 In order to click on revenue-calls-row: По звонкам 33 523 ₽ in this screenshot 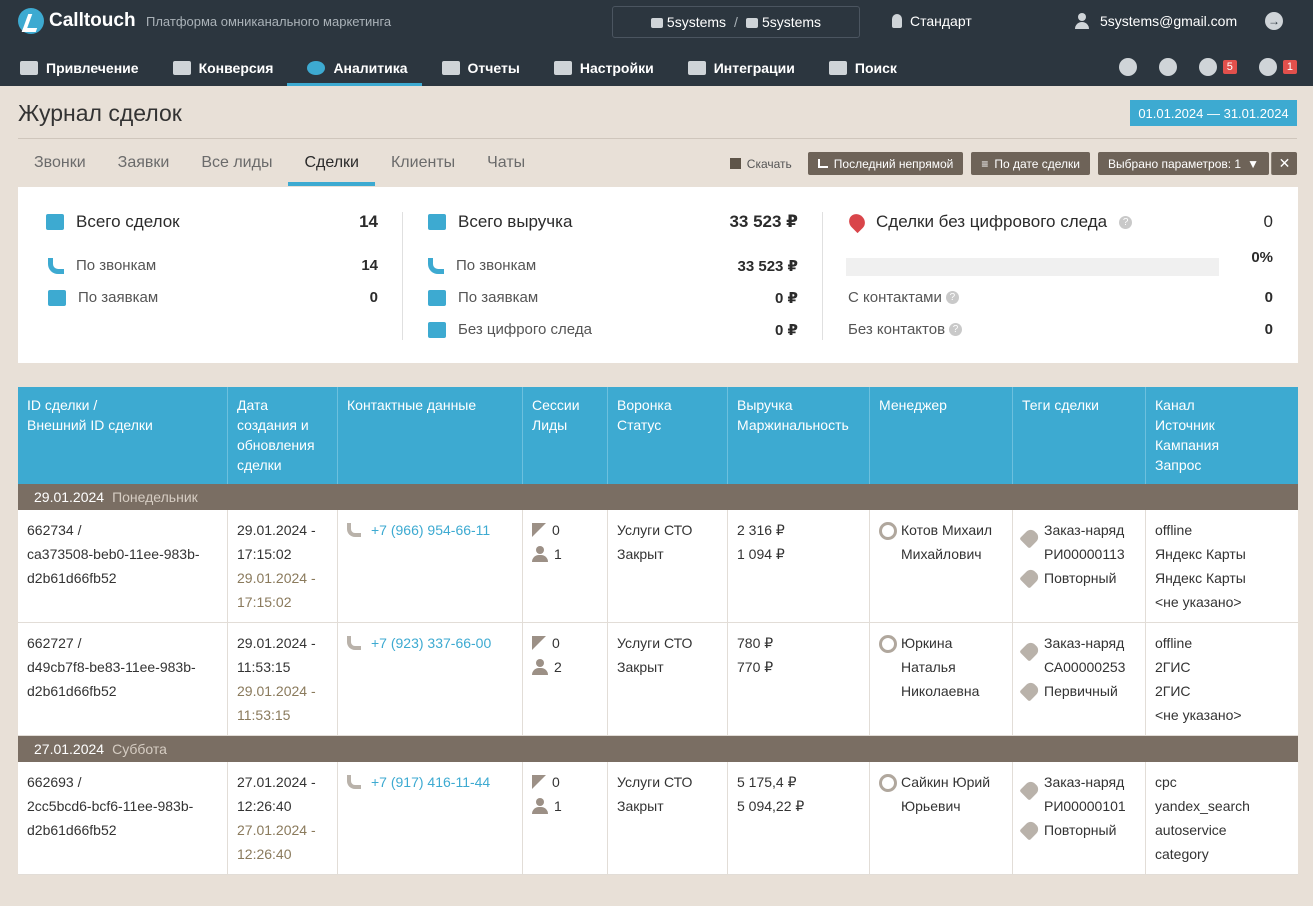, I will do `click(613, 266)`.